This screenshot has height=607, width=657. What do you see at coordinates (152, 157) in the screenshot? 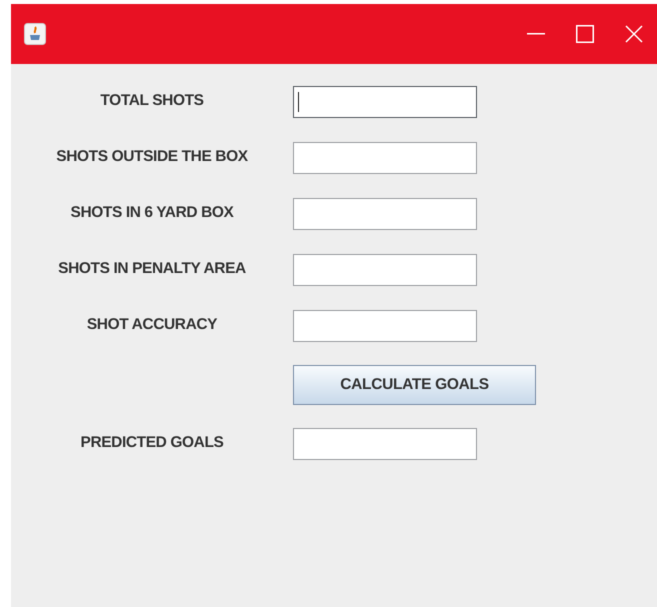
I see `field-label: SHOTS OUTSIDE THE BOX` at bounding box center [152, 157].